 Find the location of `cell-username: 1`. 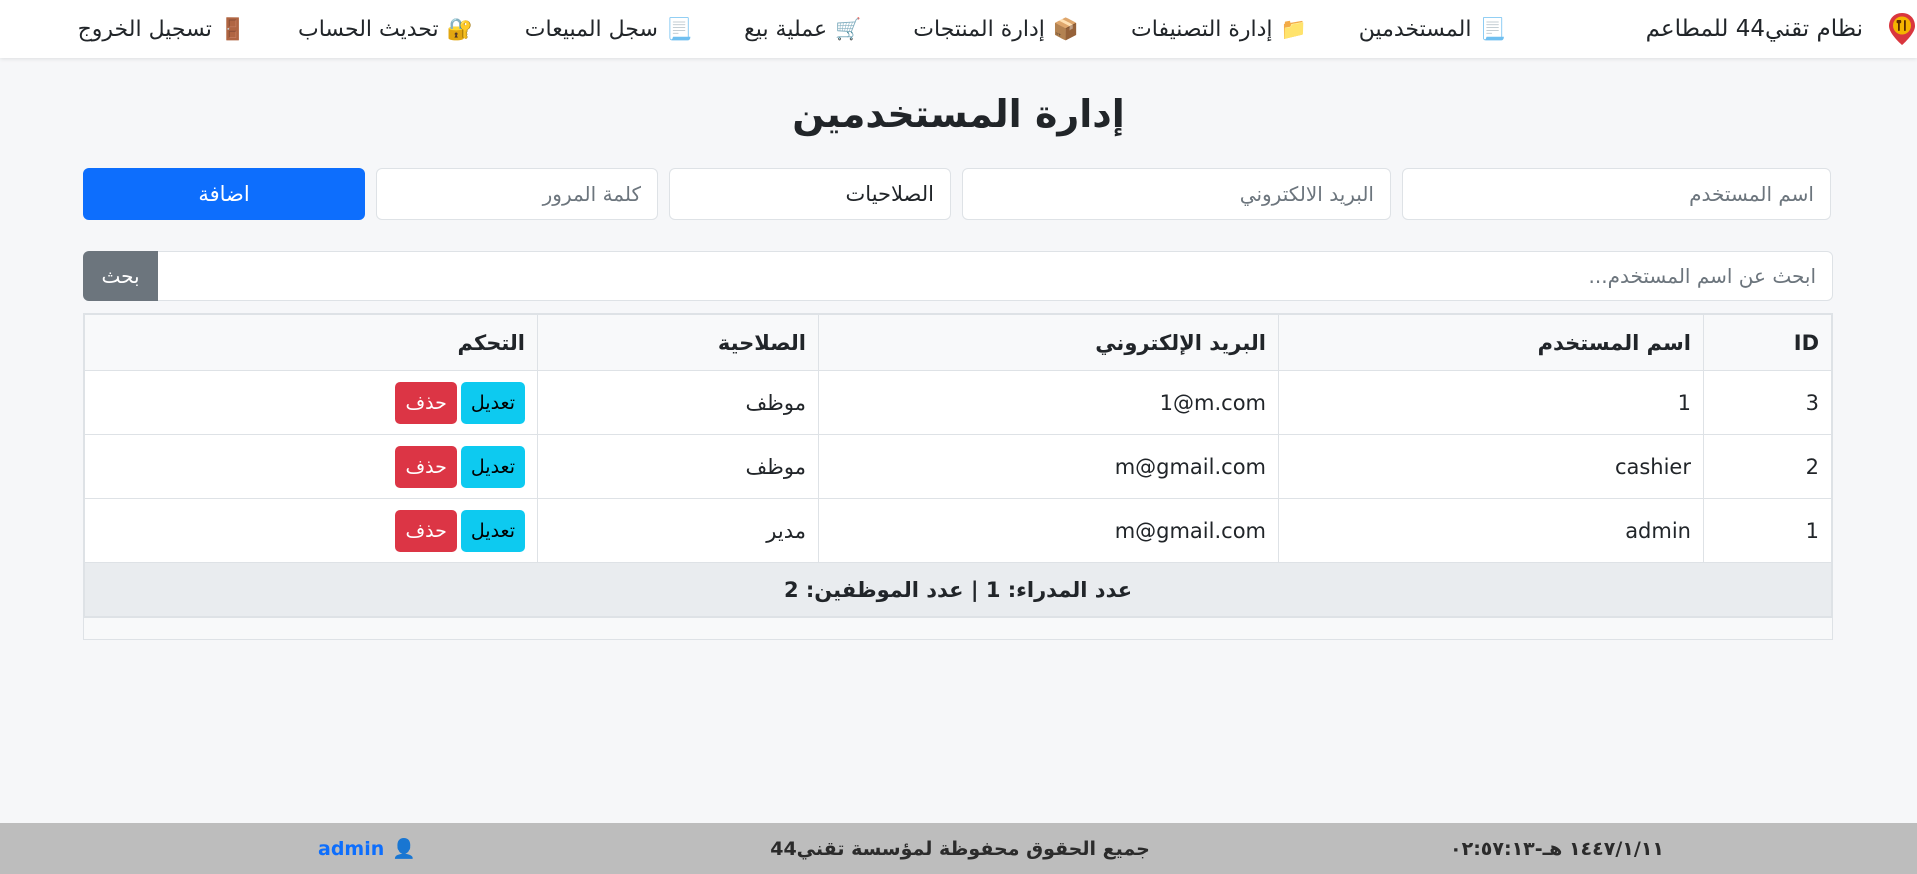

cell-username: 1 is located at coordinates (1491, 402).